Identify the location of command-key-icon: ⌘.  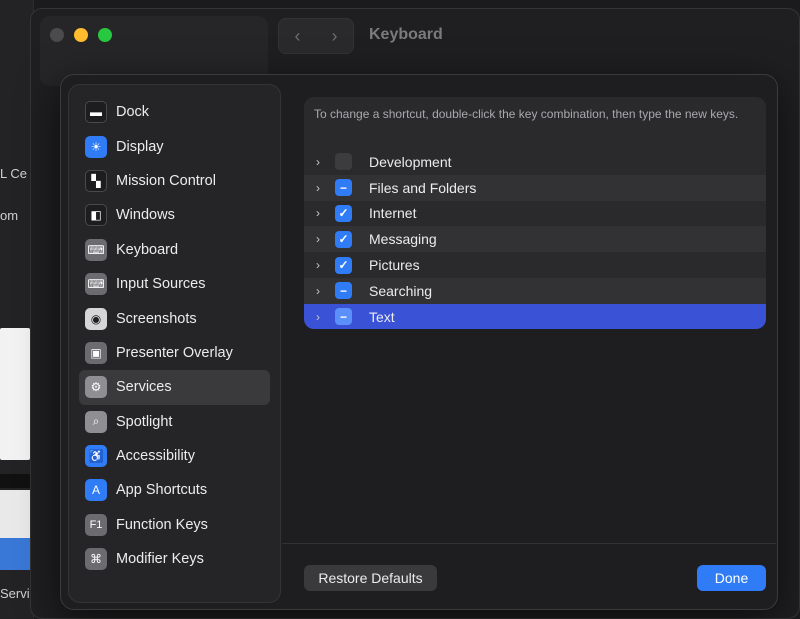
(96, 559).